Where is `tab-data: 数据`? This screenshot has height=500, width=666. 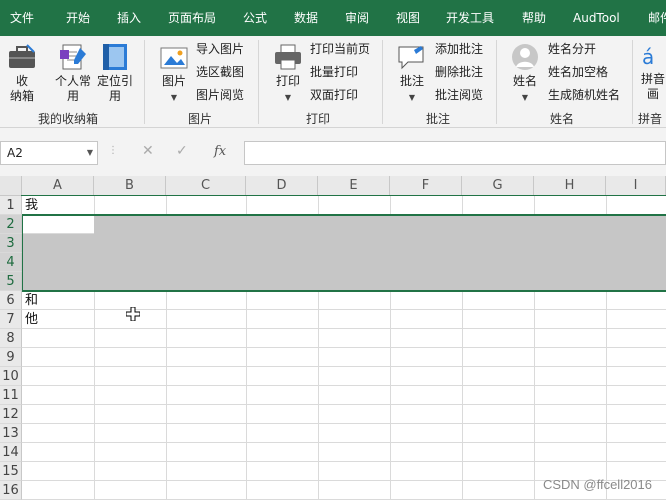 tab-data: 数据 is located at coordinates (306, 18).